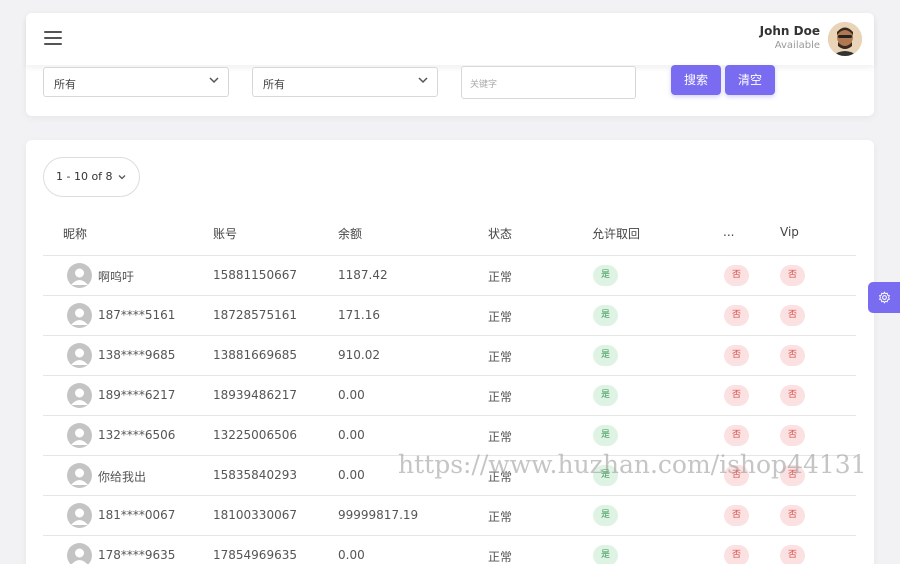 This screenshot has width=900, height=564. Describe the element at coordinates (255, 515) in the screenshot. I see `cell-account: 18100330067` at that location.